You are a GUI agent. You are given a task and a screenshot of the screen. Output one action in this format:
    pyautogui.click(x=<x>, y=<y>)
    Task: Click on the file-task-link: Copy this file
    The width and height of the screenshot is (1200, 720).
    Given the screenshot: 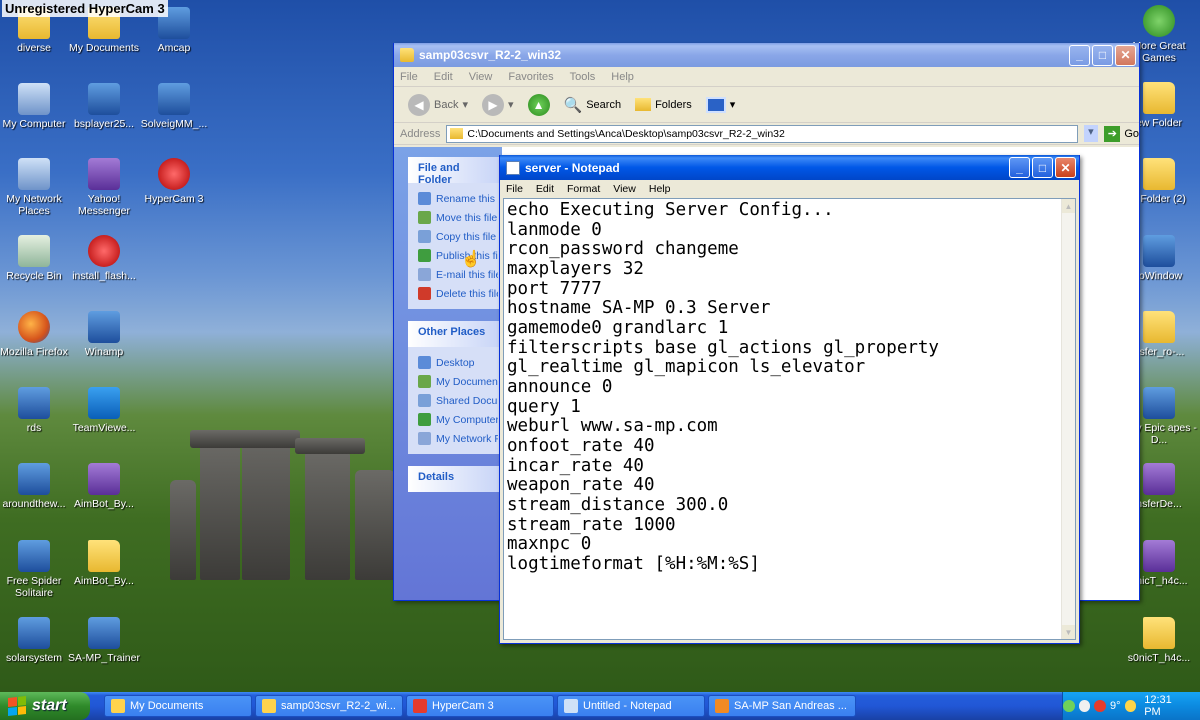 What is the action you would take?
    pyautogui.click(x=458, y=236)
    